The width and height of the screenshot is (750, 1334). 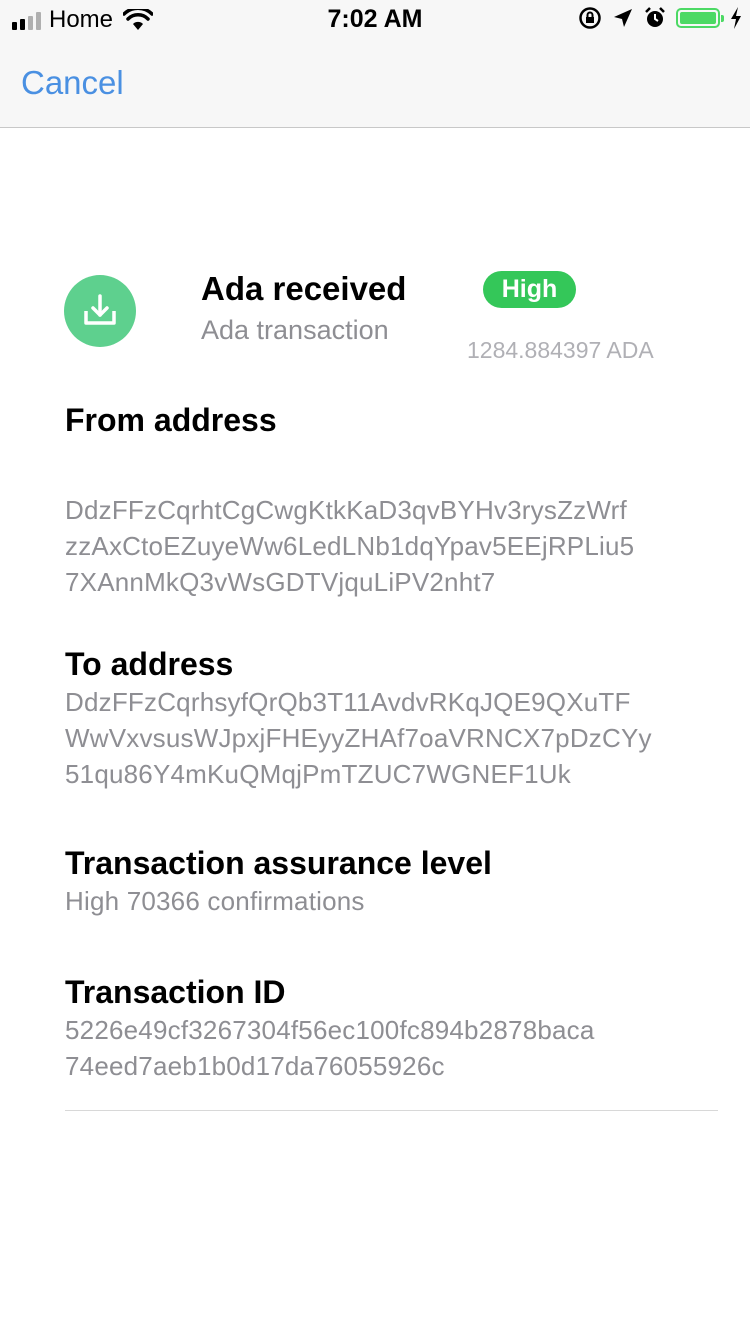 What do you see at coordinates (304, 288) in the screenshot?
I see `transaction-title: Ada received` at bounding box center [304, 288].